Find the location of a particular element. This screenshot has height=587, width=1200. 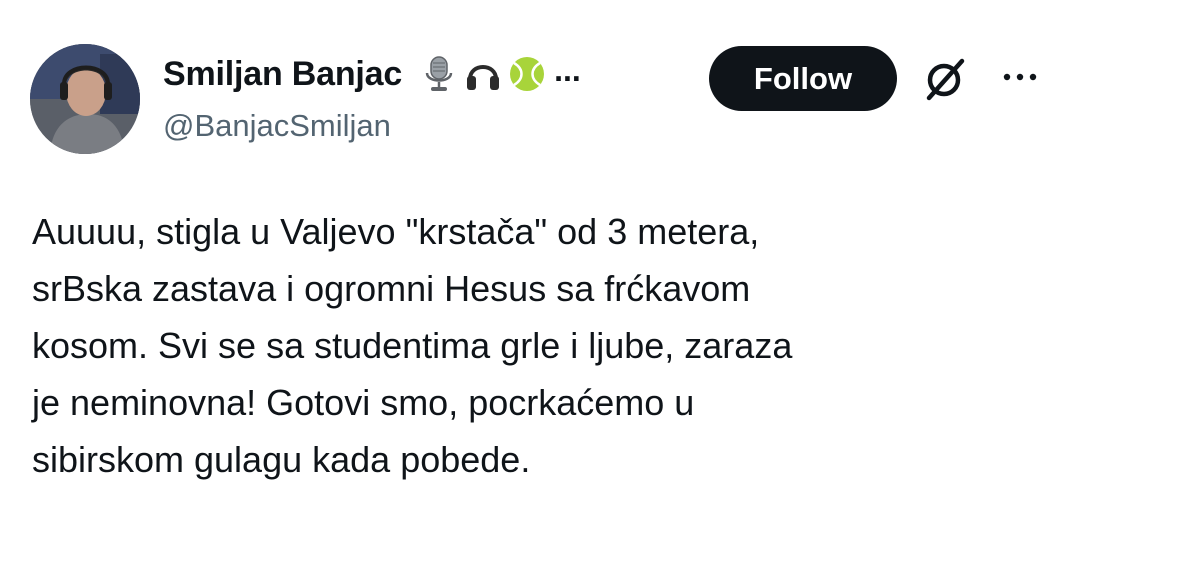

tennis-ball-icon is located at coordinates (527, 74).